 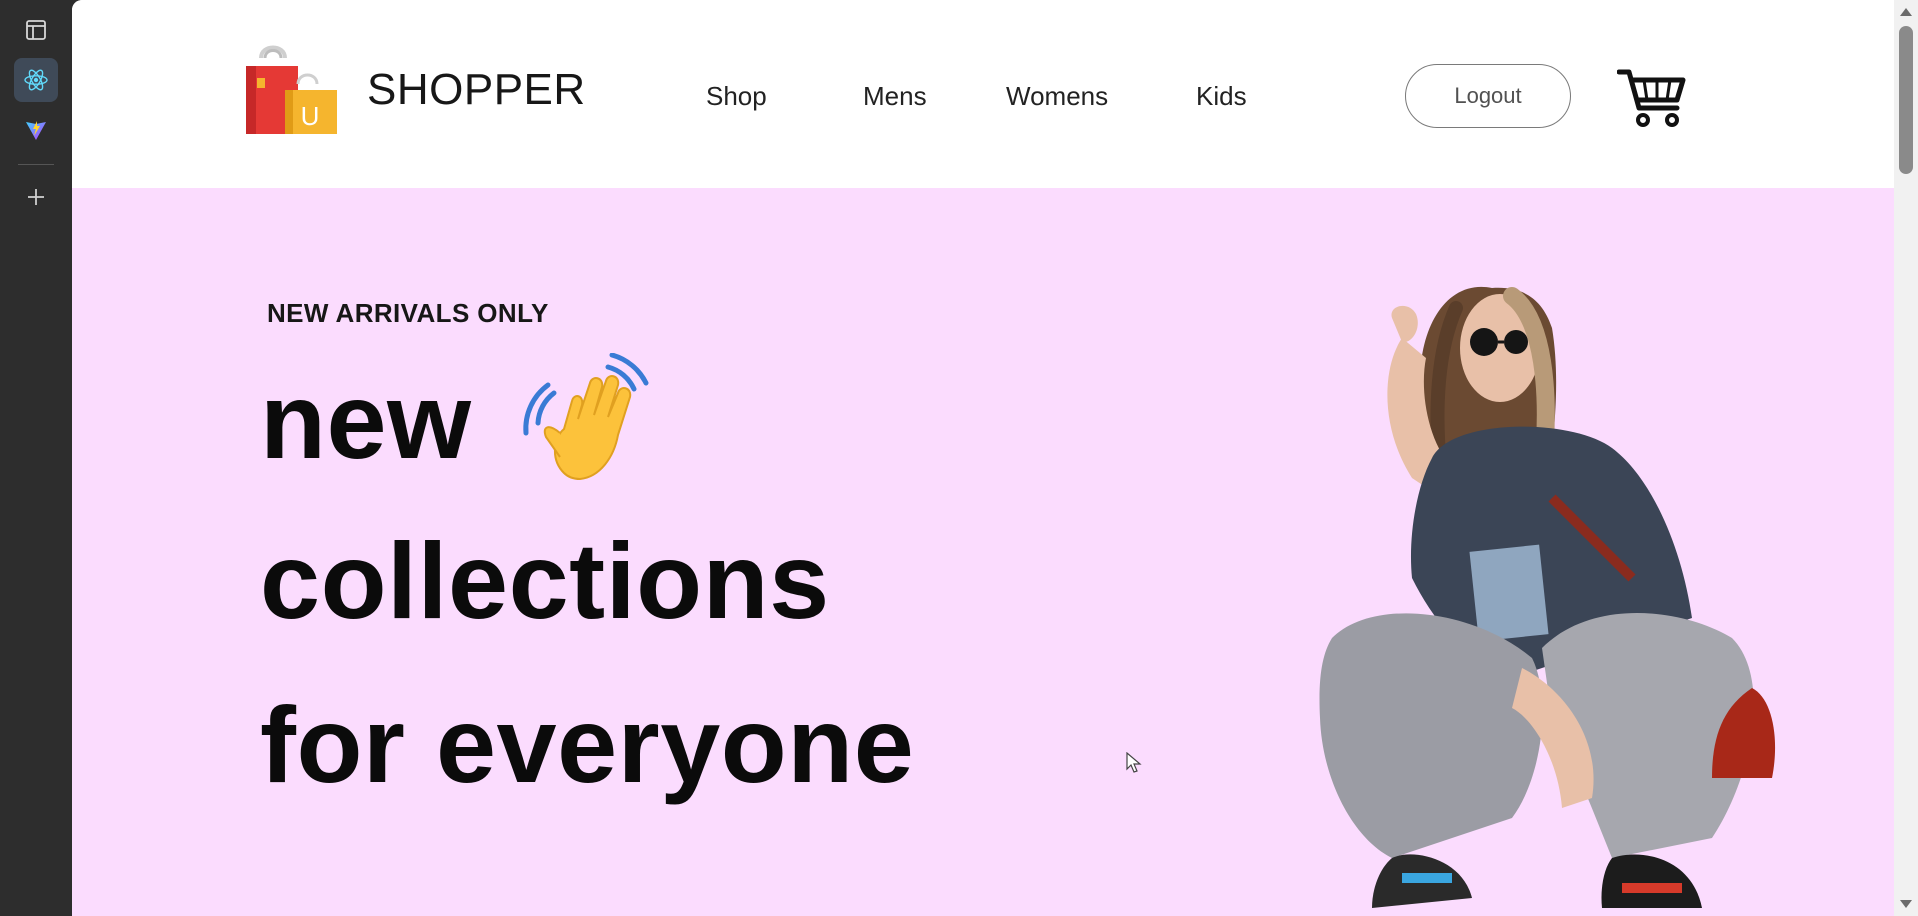 I want to click on react-app-button, so click(x=36, y=80).